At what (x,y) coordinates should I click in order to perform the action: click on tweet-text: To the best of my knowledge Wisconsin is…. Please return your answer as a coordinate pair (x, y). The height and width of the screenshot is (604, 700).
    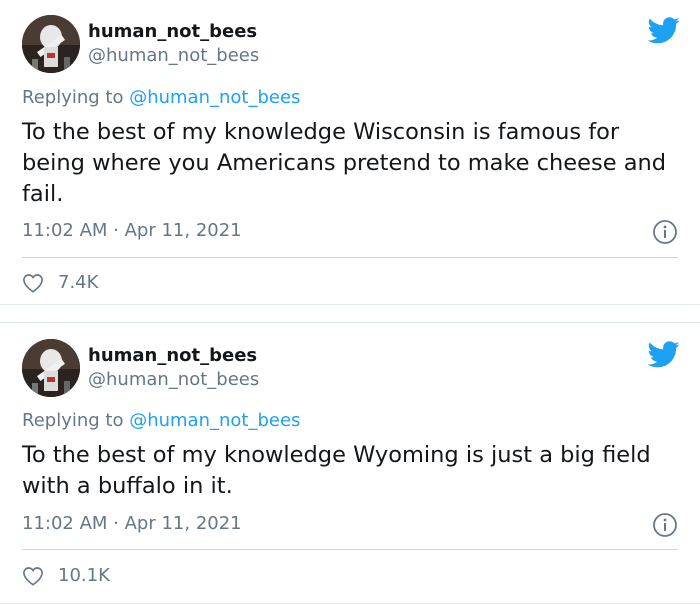
    Looking at the image, I should click on (344, 163).